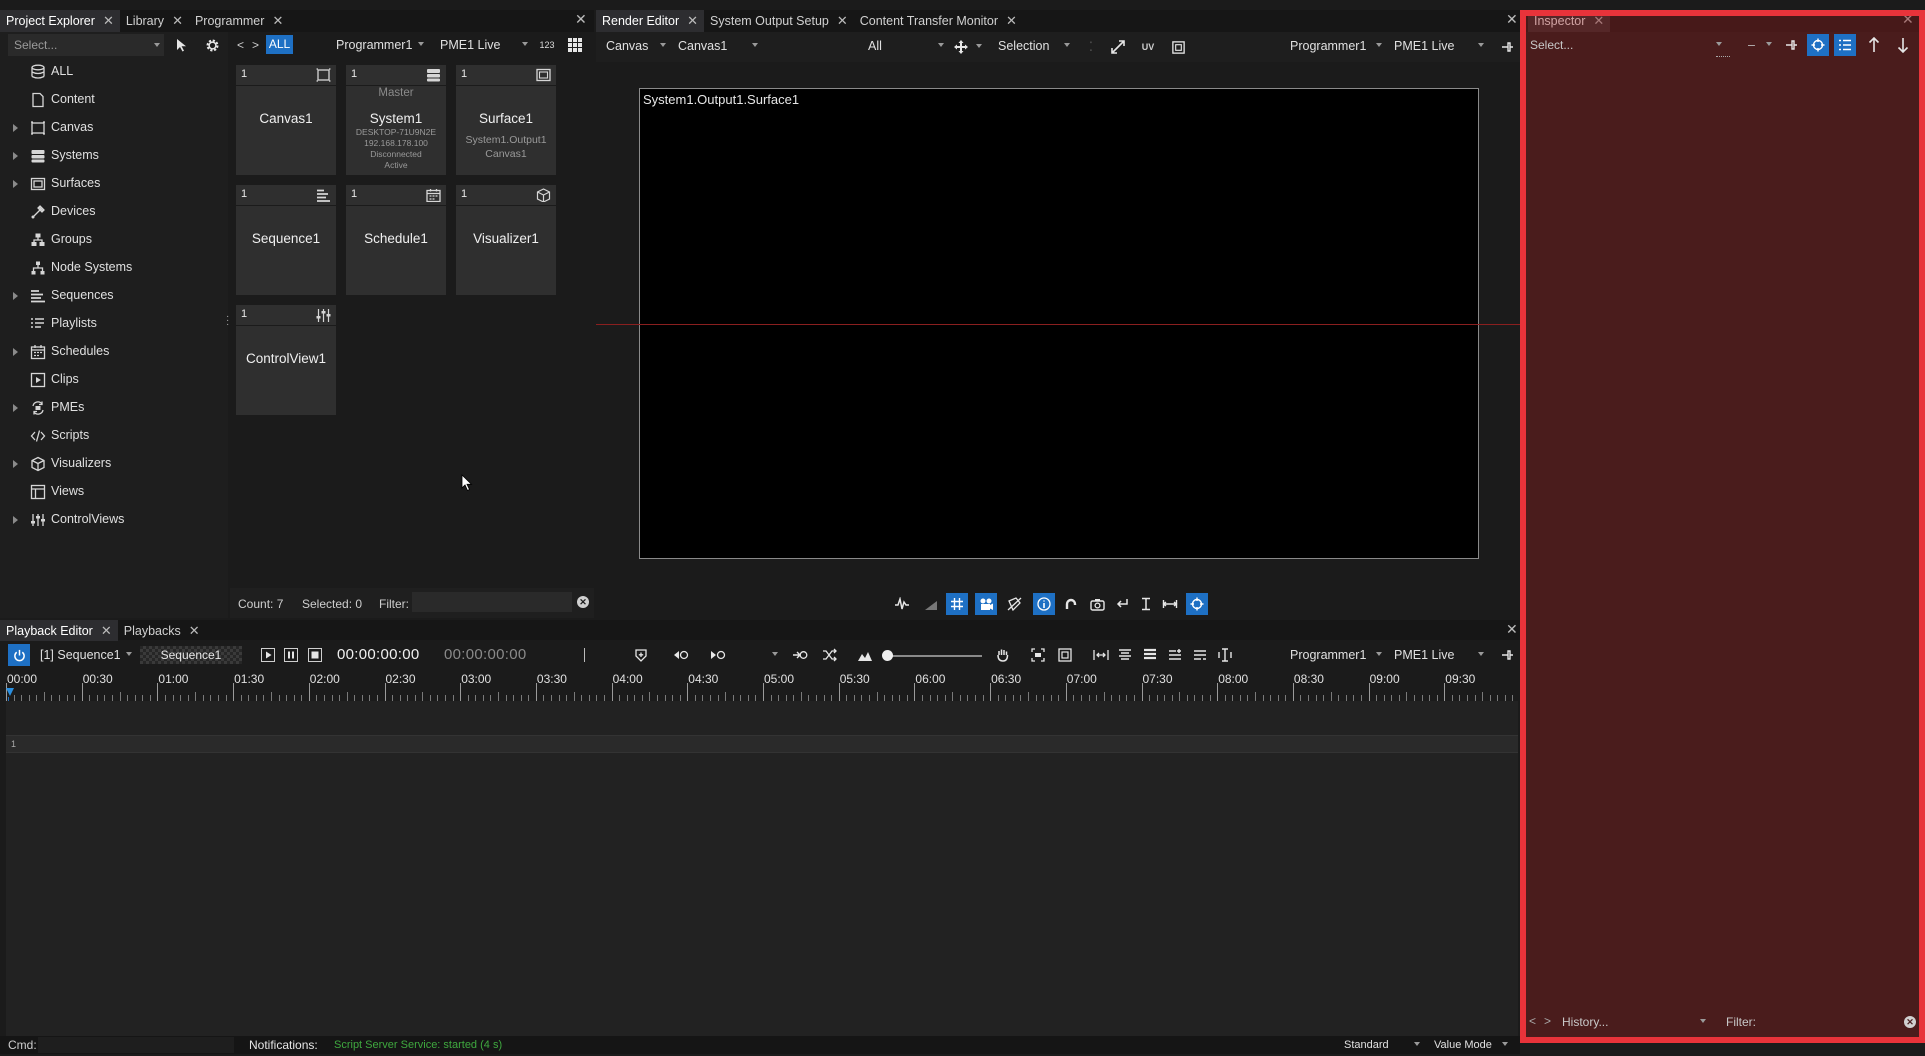 This screenshot has width=1925, height=1056. I want to click on tree-item-all: ALL, so click(112, 72).